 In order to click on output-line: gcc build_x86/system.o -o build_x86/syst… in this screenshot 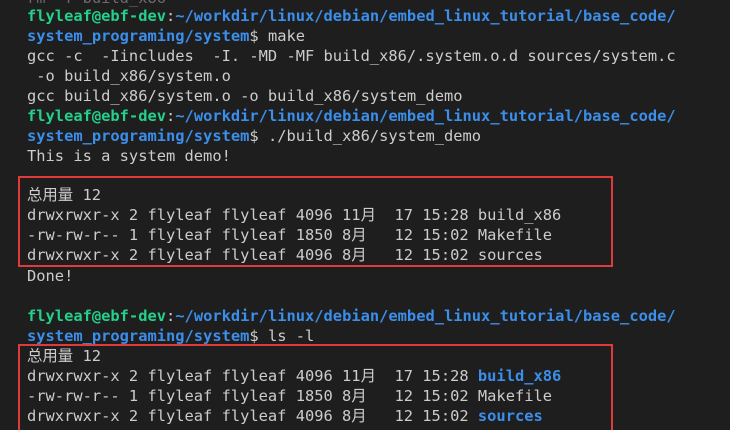, I will do `click(245, 96)`.